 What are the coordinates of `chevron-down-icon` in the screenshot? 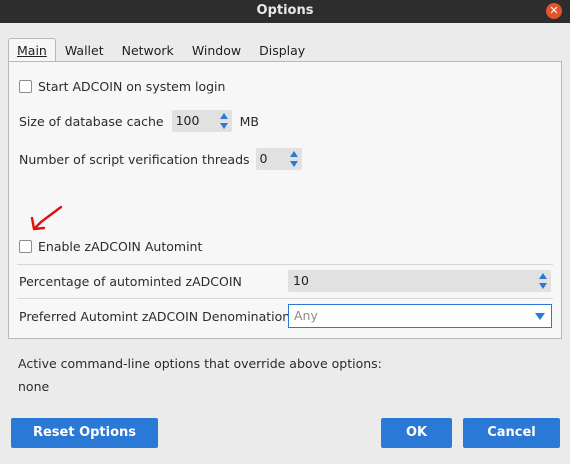 It's located at (540, 316).